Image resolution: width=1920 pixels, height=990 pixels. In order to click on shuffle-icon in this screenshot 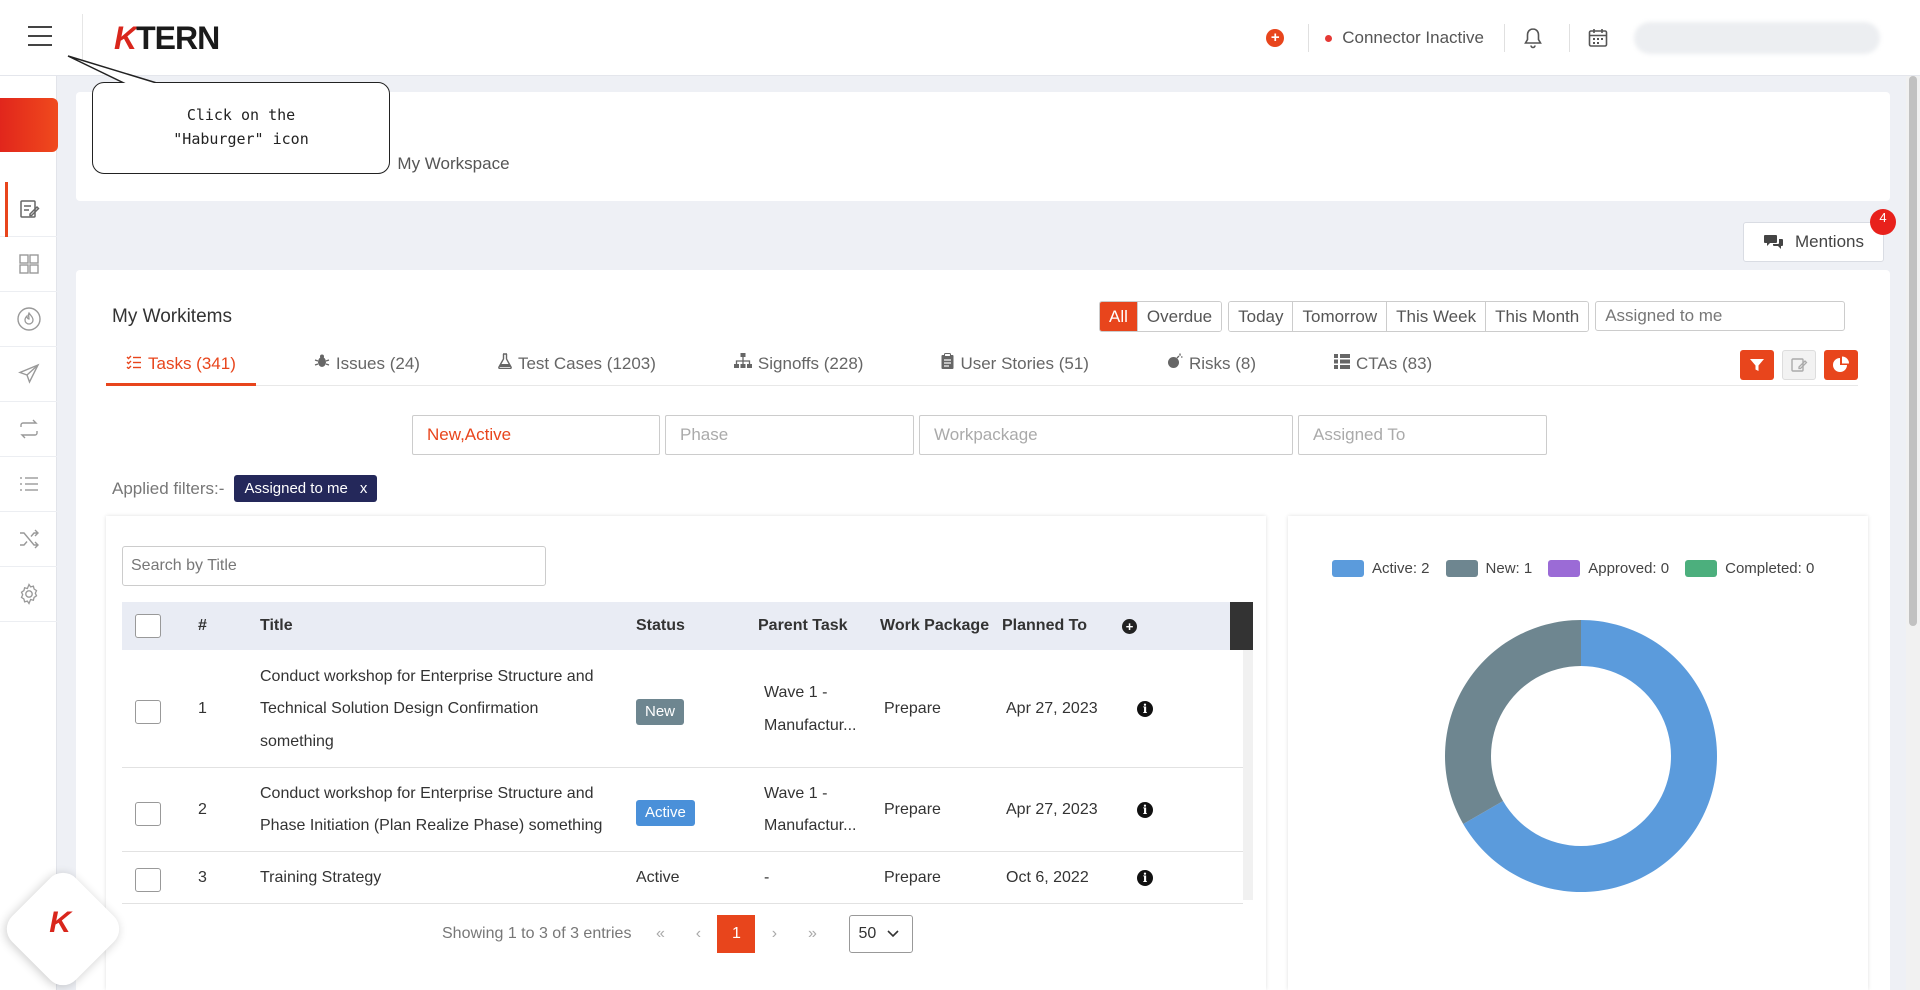, I will do `click(29, 539)`.